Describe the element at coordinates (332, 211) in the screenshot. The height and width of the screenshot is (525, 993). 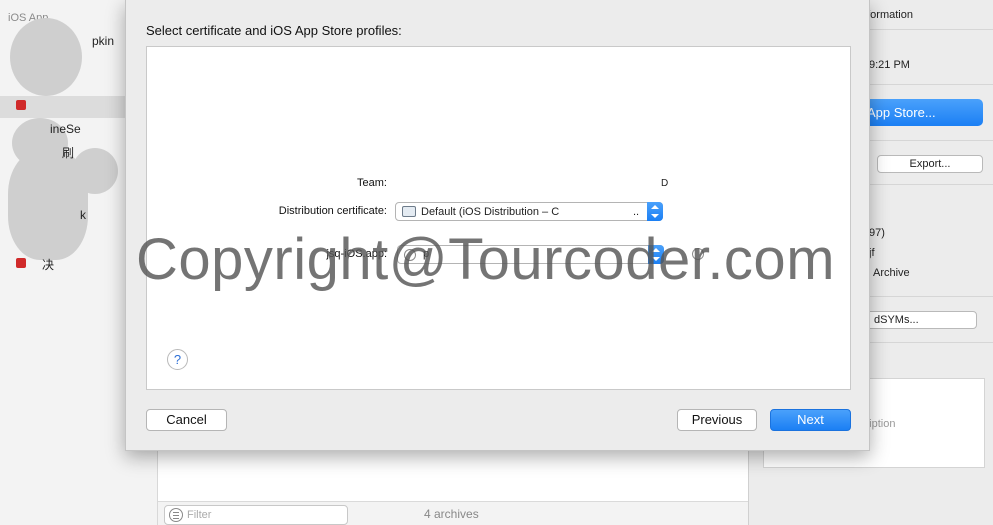
I see `distribution-certificate-label: Distribution certificate:` at that location.